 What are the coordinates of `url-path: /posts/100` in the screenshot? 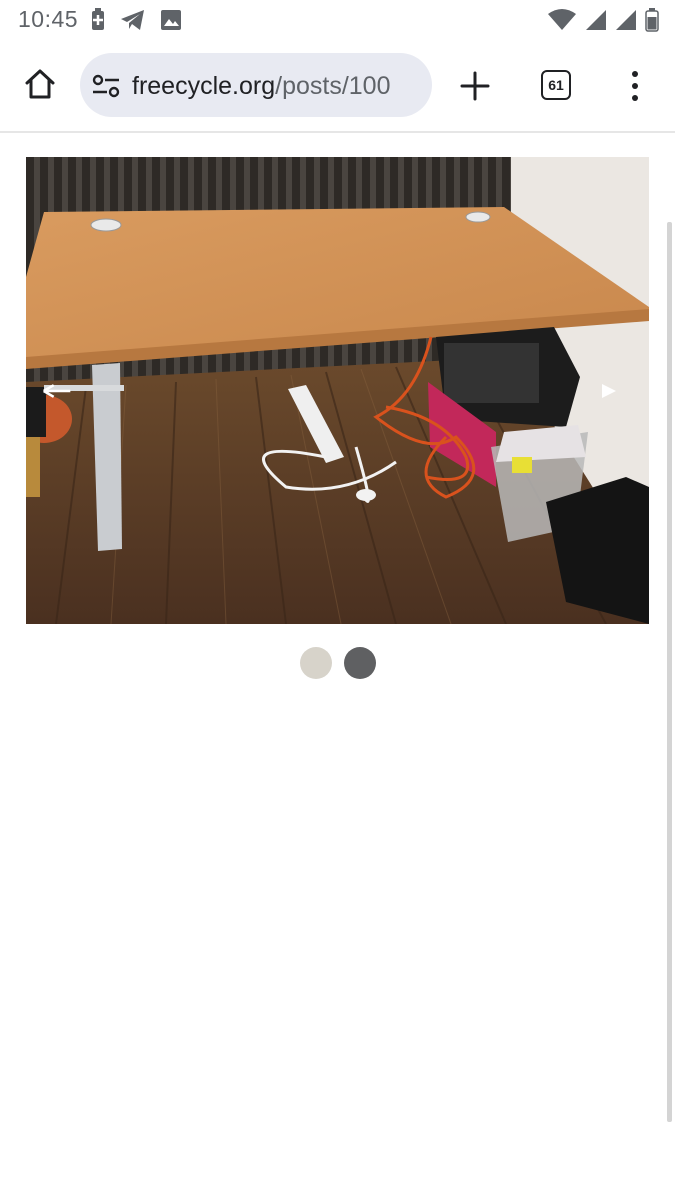 It's located at (333, 86).